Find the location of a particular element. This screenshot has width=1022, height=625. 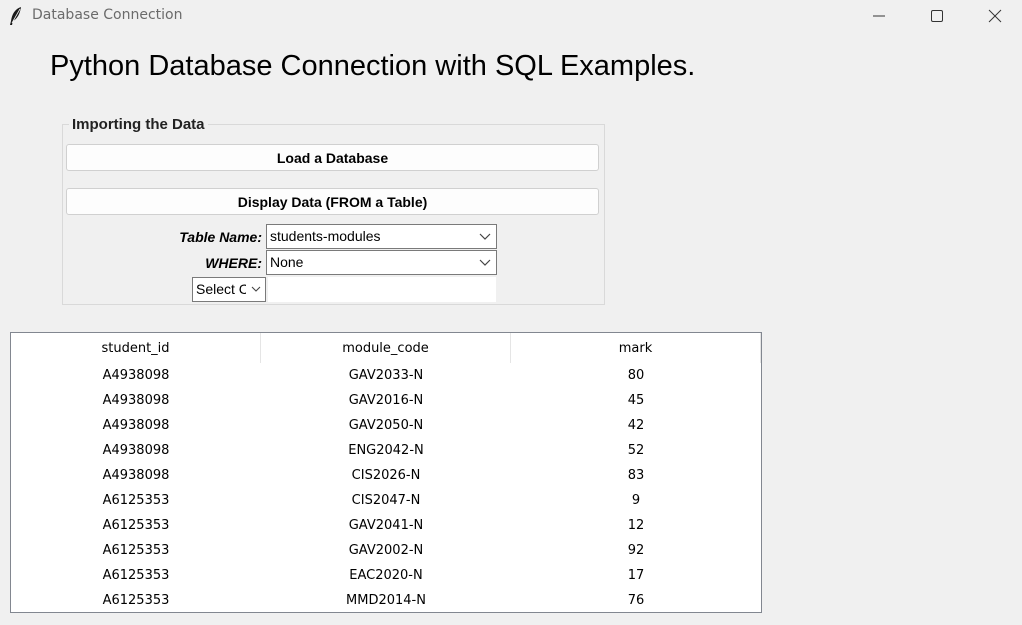

table-header: student_id module_code mark is located at coordinates (386, 348).